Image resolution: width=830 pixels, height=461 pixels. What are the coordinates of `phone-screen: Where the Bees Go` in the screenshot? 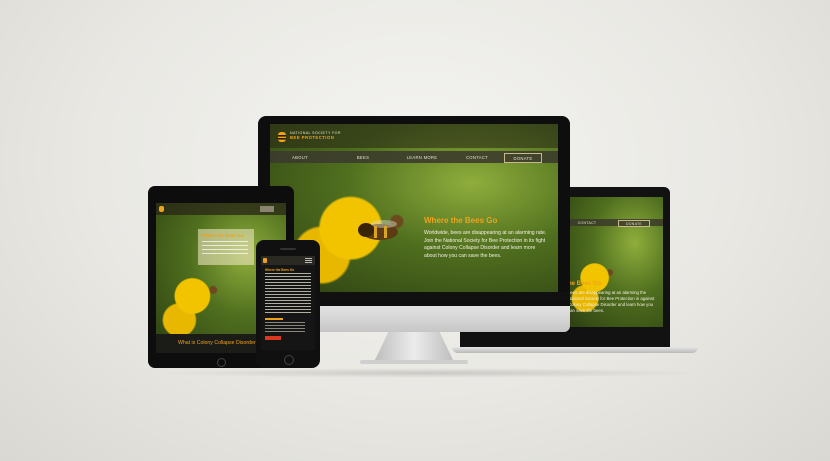 It's located at (288, 303).